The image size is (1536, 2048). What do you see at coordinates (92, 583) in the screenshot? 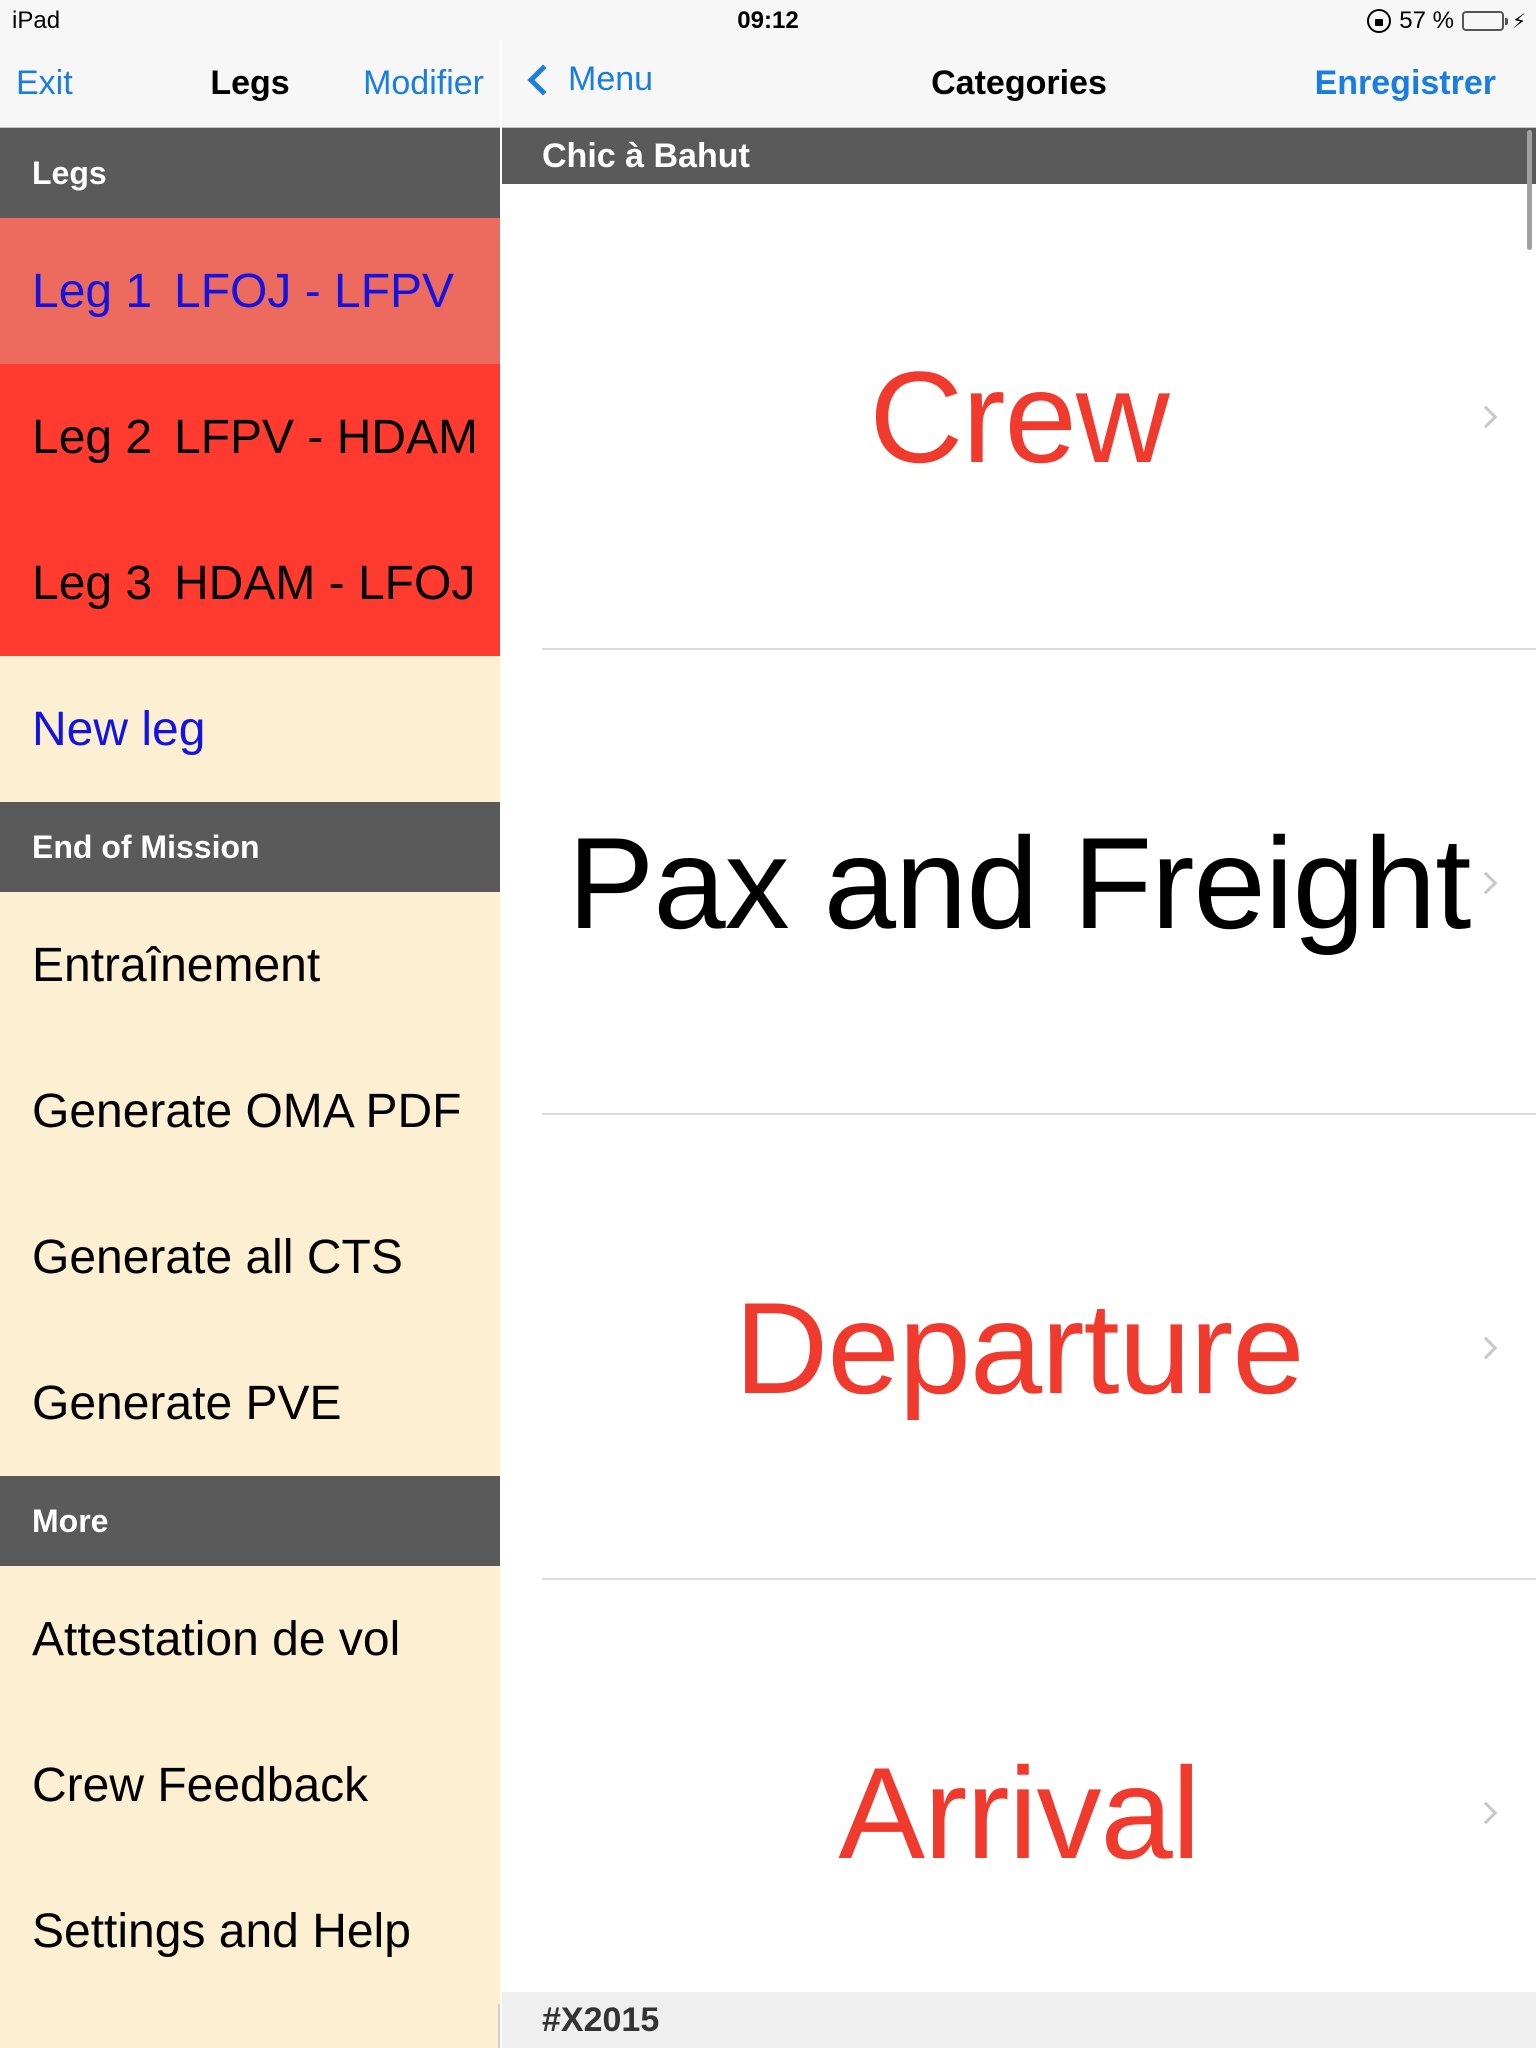
I see `leg-number: Leg 3` at bounding box center [92, 583].